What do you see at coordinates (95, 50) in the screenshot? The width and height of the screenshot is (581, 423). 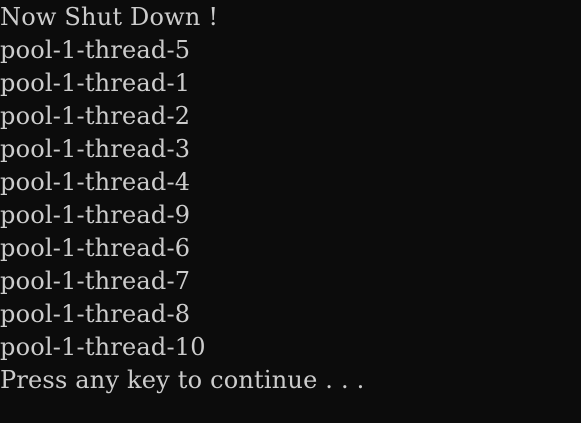 I see `console-line-thread-name: pool-1-thread-5` at bounding box center [95, 50].